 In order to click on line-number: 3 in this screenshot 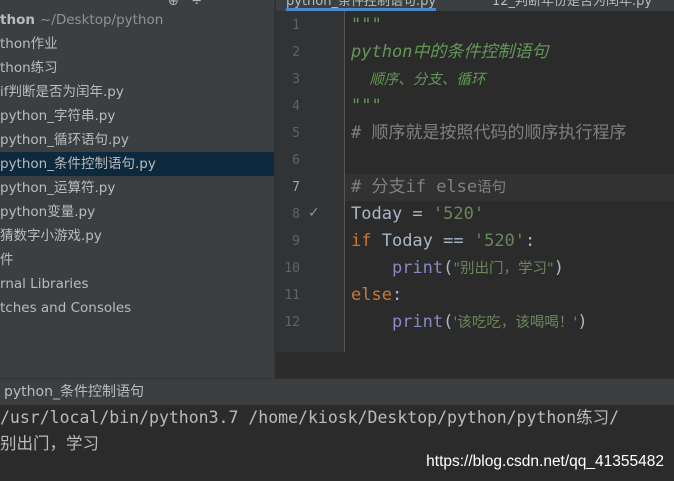, I will do `click(296, 79)`.